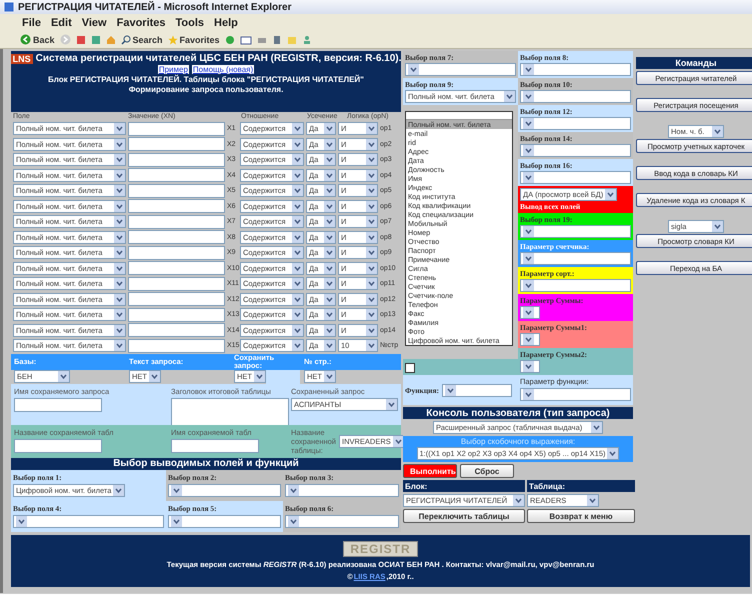  Describe the element at coordinates (283, 377) in the screenshot. I see `save-query-input` at that location.